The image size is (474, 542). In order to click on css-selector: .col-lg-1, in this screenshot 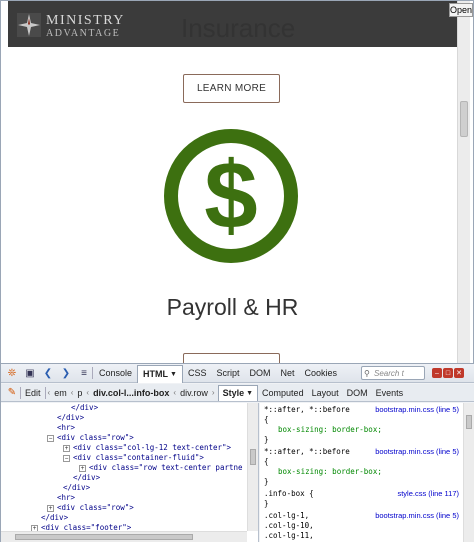, I will do `click(287, 515)`.